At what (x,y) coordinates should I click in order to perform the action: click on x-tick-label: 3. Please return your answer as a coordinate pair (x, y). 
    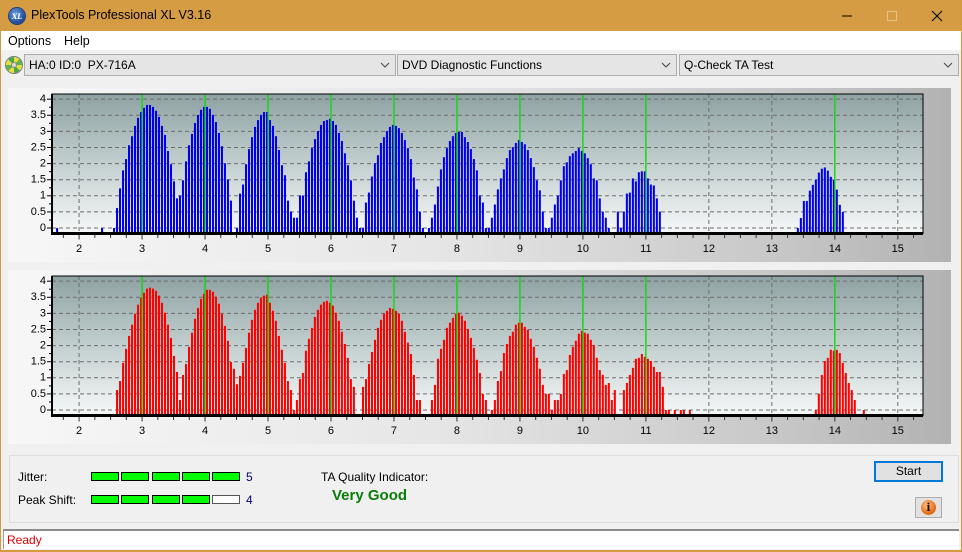
    Looking at the image, I should click on (142, 431).